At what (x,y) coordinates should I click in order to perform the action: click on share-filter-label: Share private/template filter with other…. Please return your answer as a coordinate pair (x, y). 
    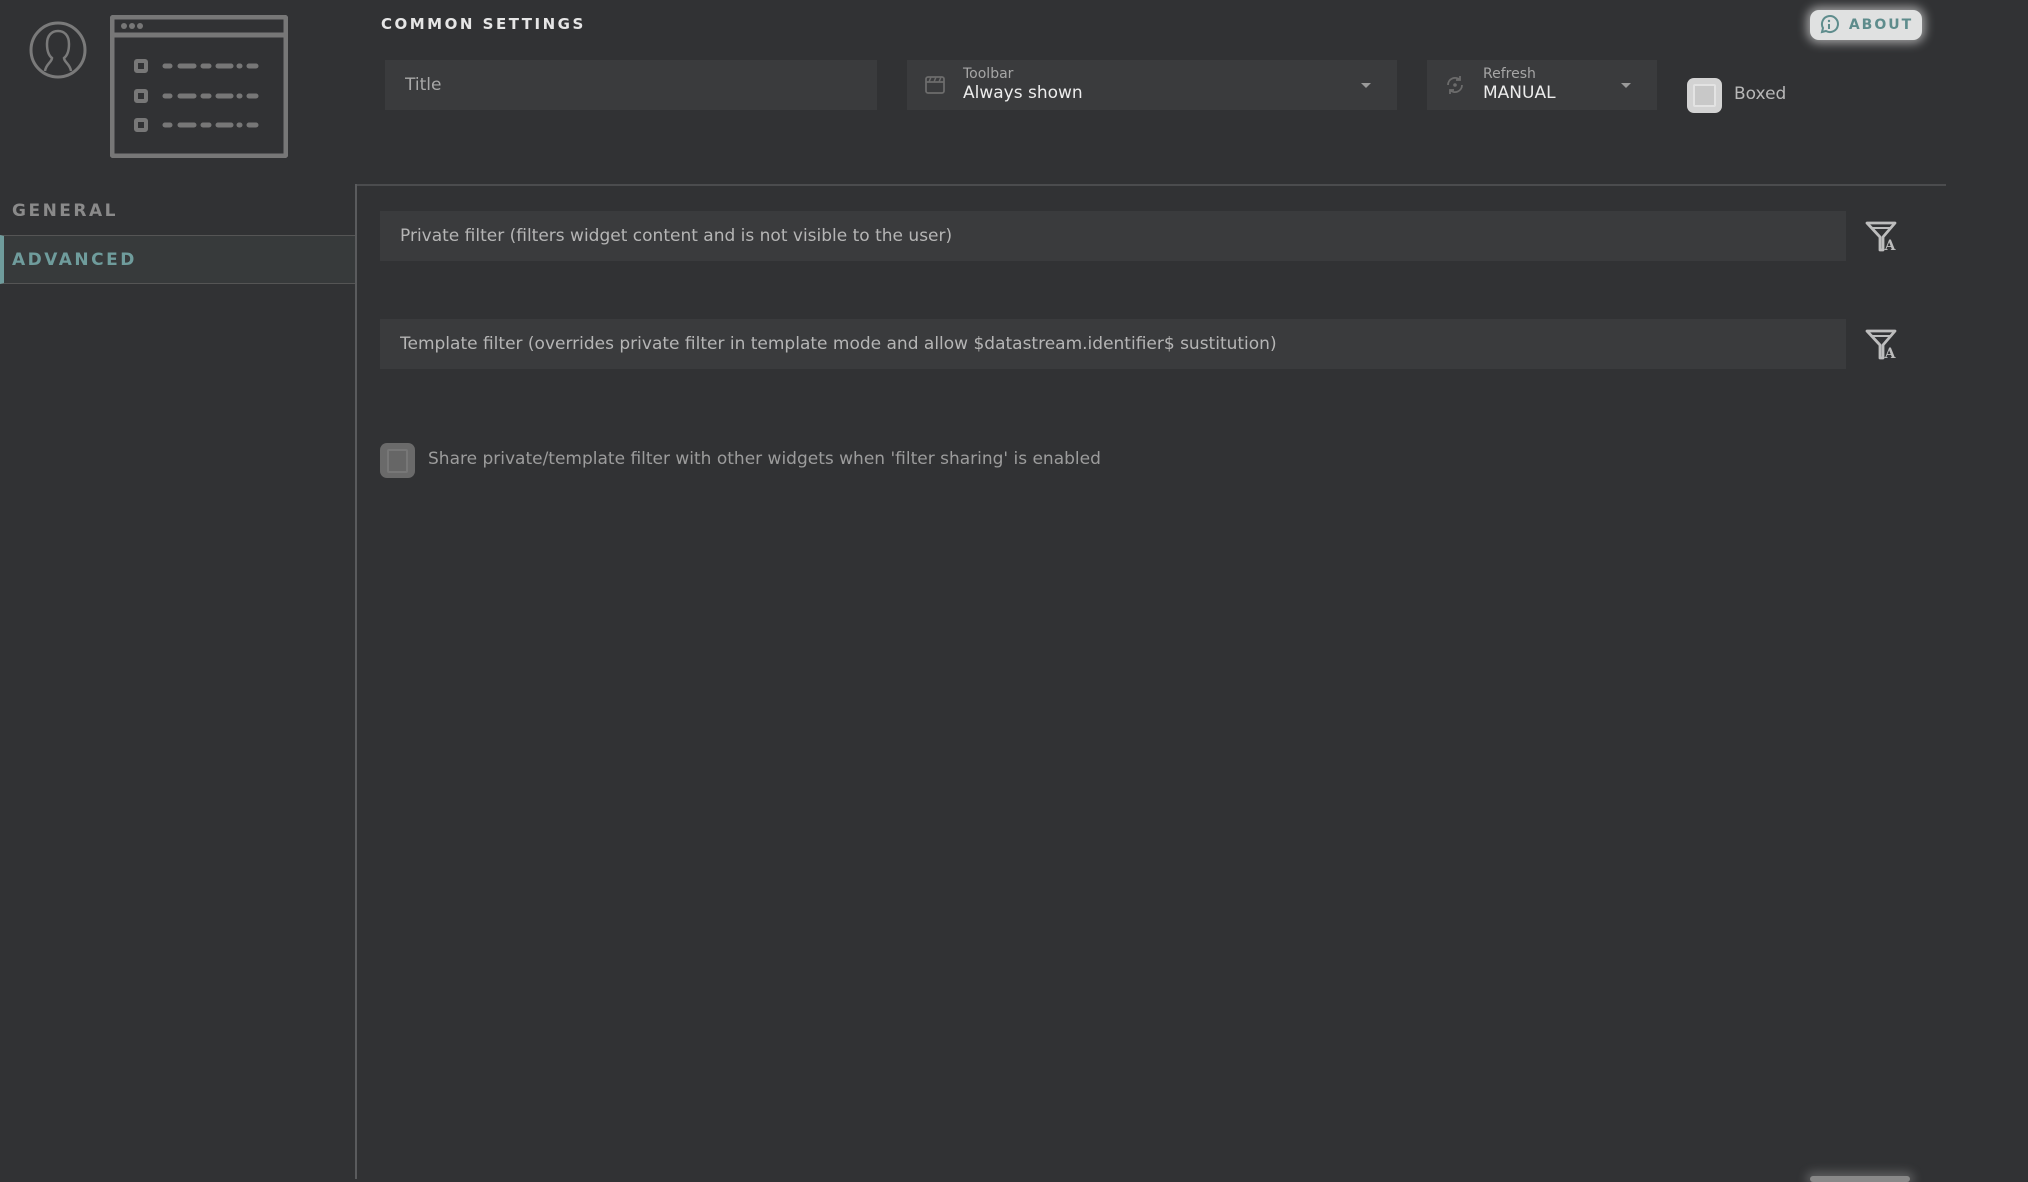
    Looking at the image, I should click on (764, 459).